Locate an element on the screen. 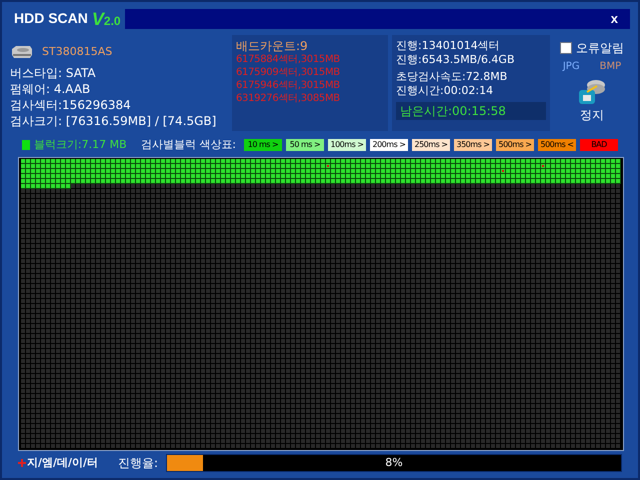  disk-stack-icon is located at coordinates (592, 92).